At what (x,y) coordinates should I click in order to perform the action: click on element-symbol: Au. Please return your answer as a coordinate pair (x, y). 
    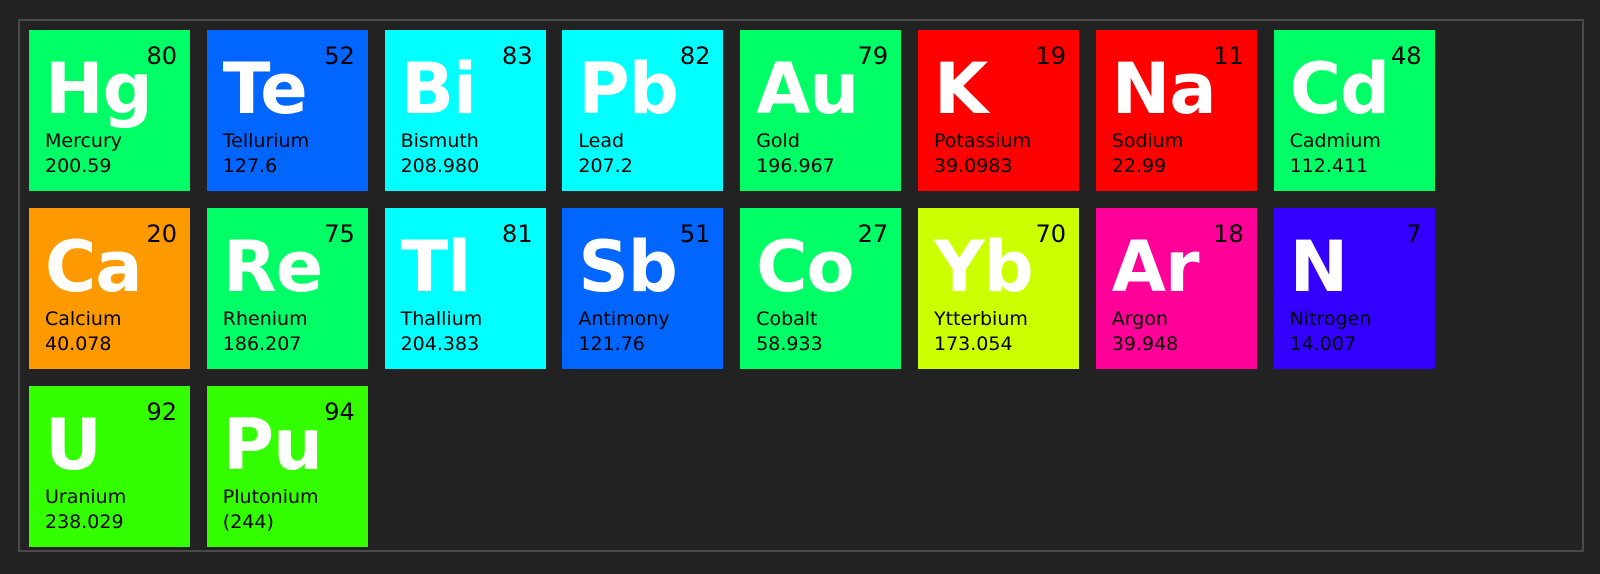
    Looking at the image, I should click on (807, 89).